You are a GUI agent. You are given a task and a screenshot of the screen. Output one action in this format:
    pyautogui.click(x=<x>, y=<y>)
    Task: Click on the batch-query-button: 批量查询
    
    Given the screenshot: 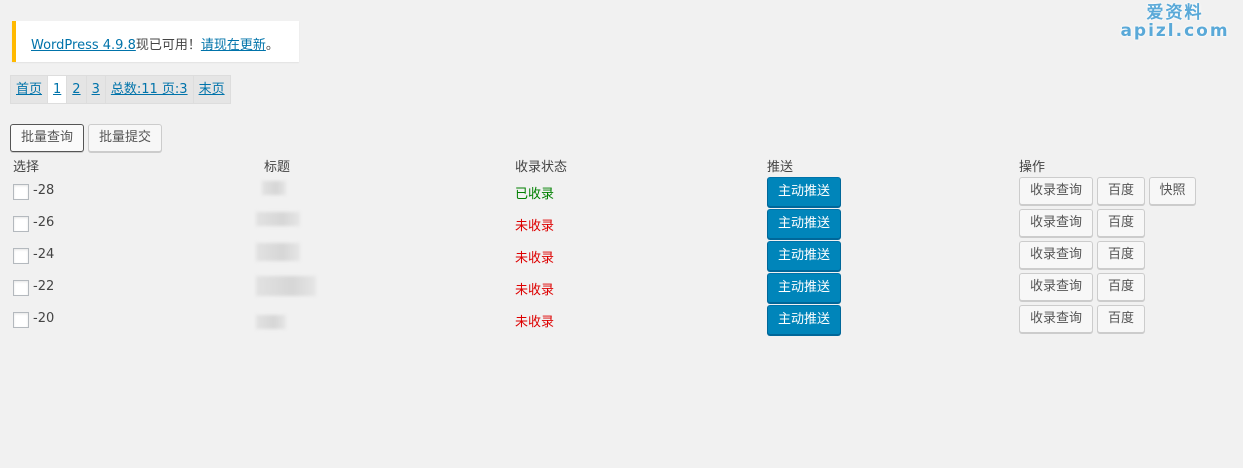 What is the action you would take?
    pyautogui.click(x=47, y=138)
    